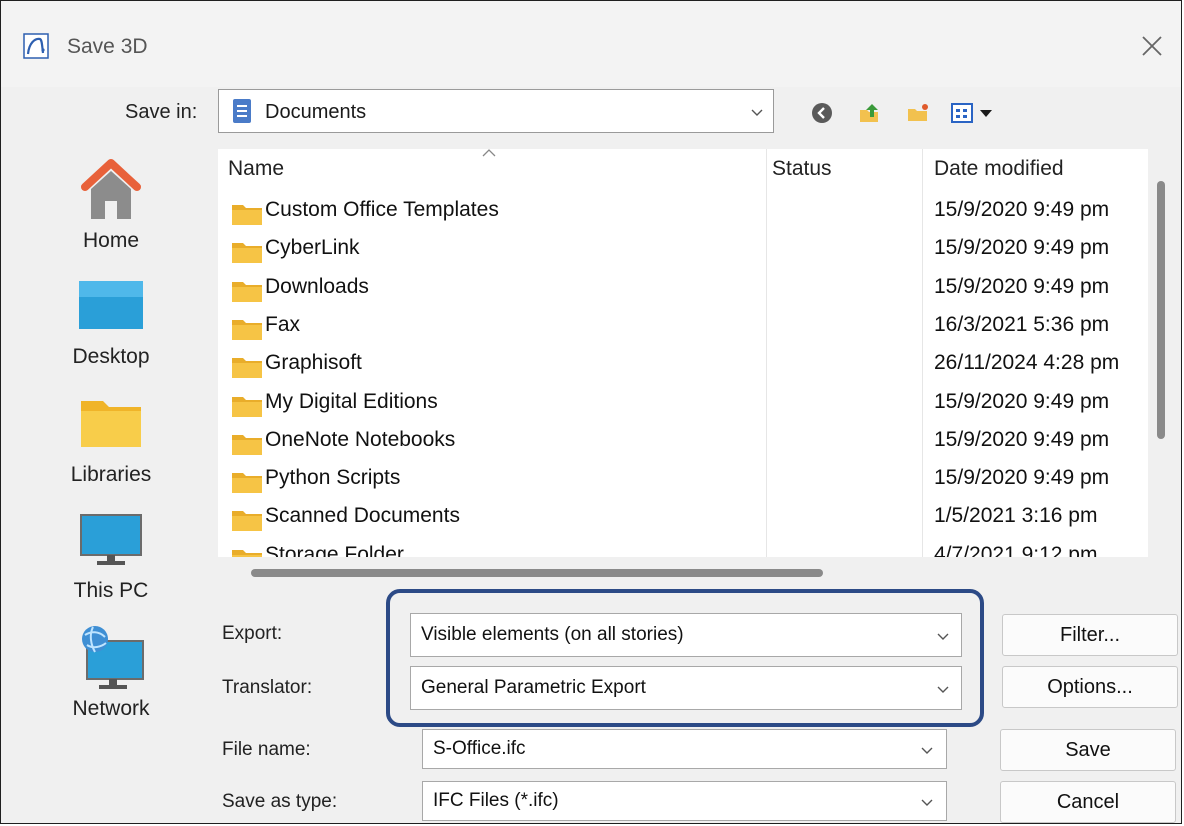 This screenshot has height=826, width=1184. Describe the element at coordinates (684, 749) in the screenshot. I see `file-name-input: S-Office.ifc` at that location.